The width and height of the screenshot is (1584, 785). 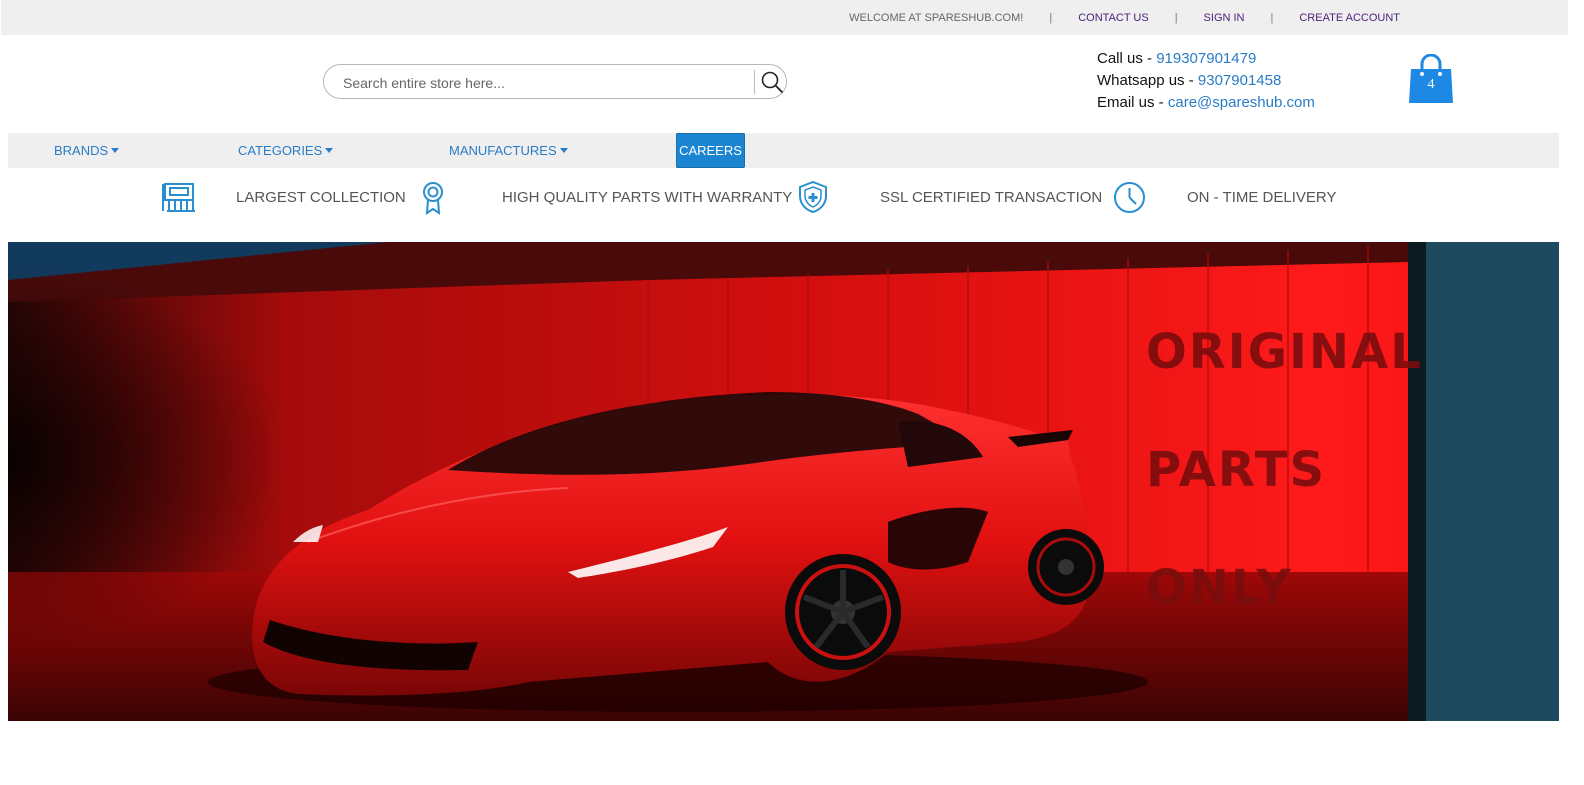 What do you see at coordinates (81, 150) in the screenshot?
I see `nav-brands-label: BRANDS` at bounding box center [81, 150].